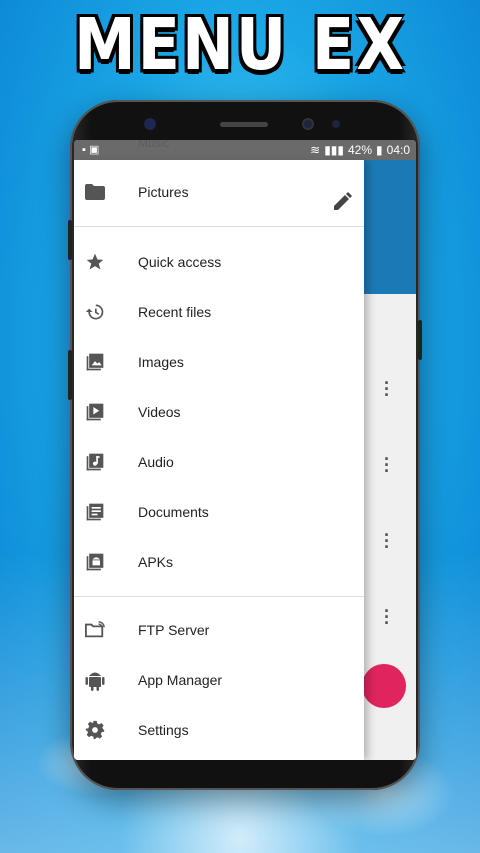  What do you see at coordinates (384, 686) in the screenshot?
I see `floating-action-button` at bounding box center [384, 686].